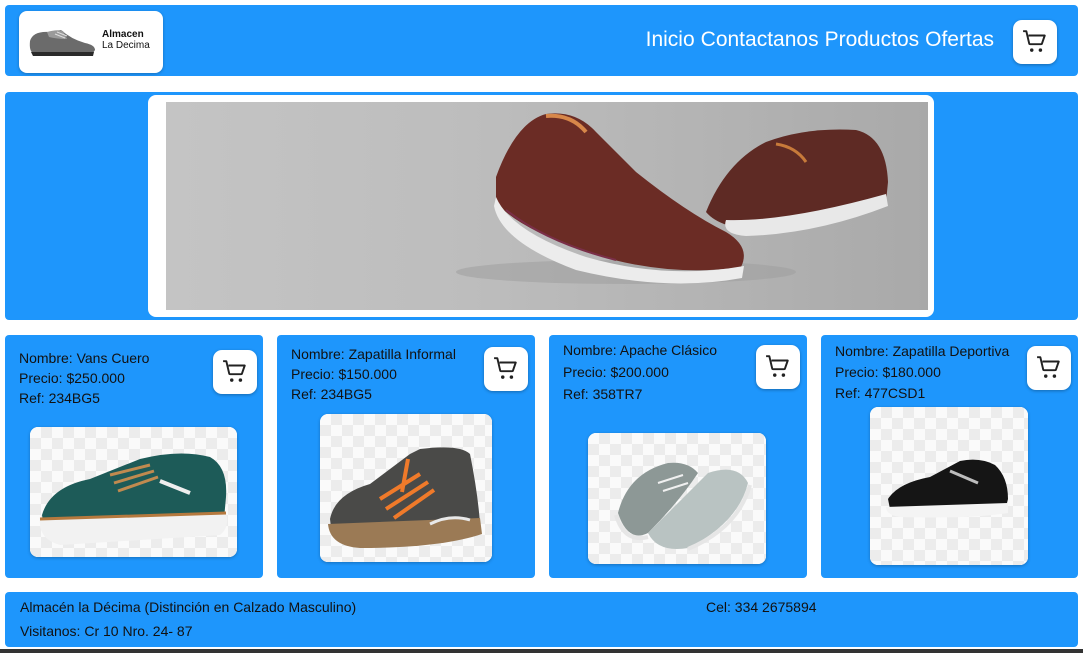 This screenshot has height=653, width=1083. Describe the element at coordinates (373, 354) in the screenshot. I see `product-name: Nombre: Zapatilla Informal` at that location.